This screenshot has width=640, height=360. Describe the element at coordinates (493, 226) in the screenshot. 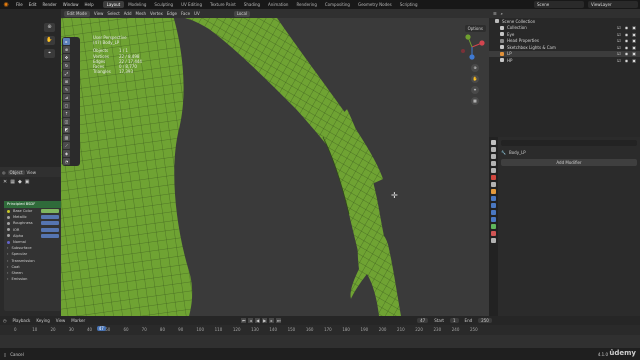

I see `data-tab-icon` at that location.